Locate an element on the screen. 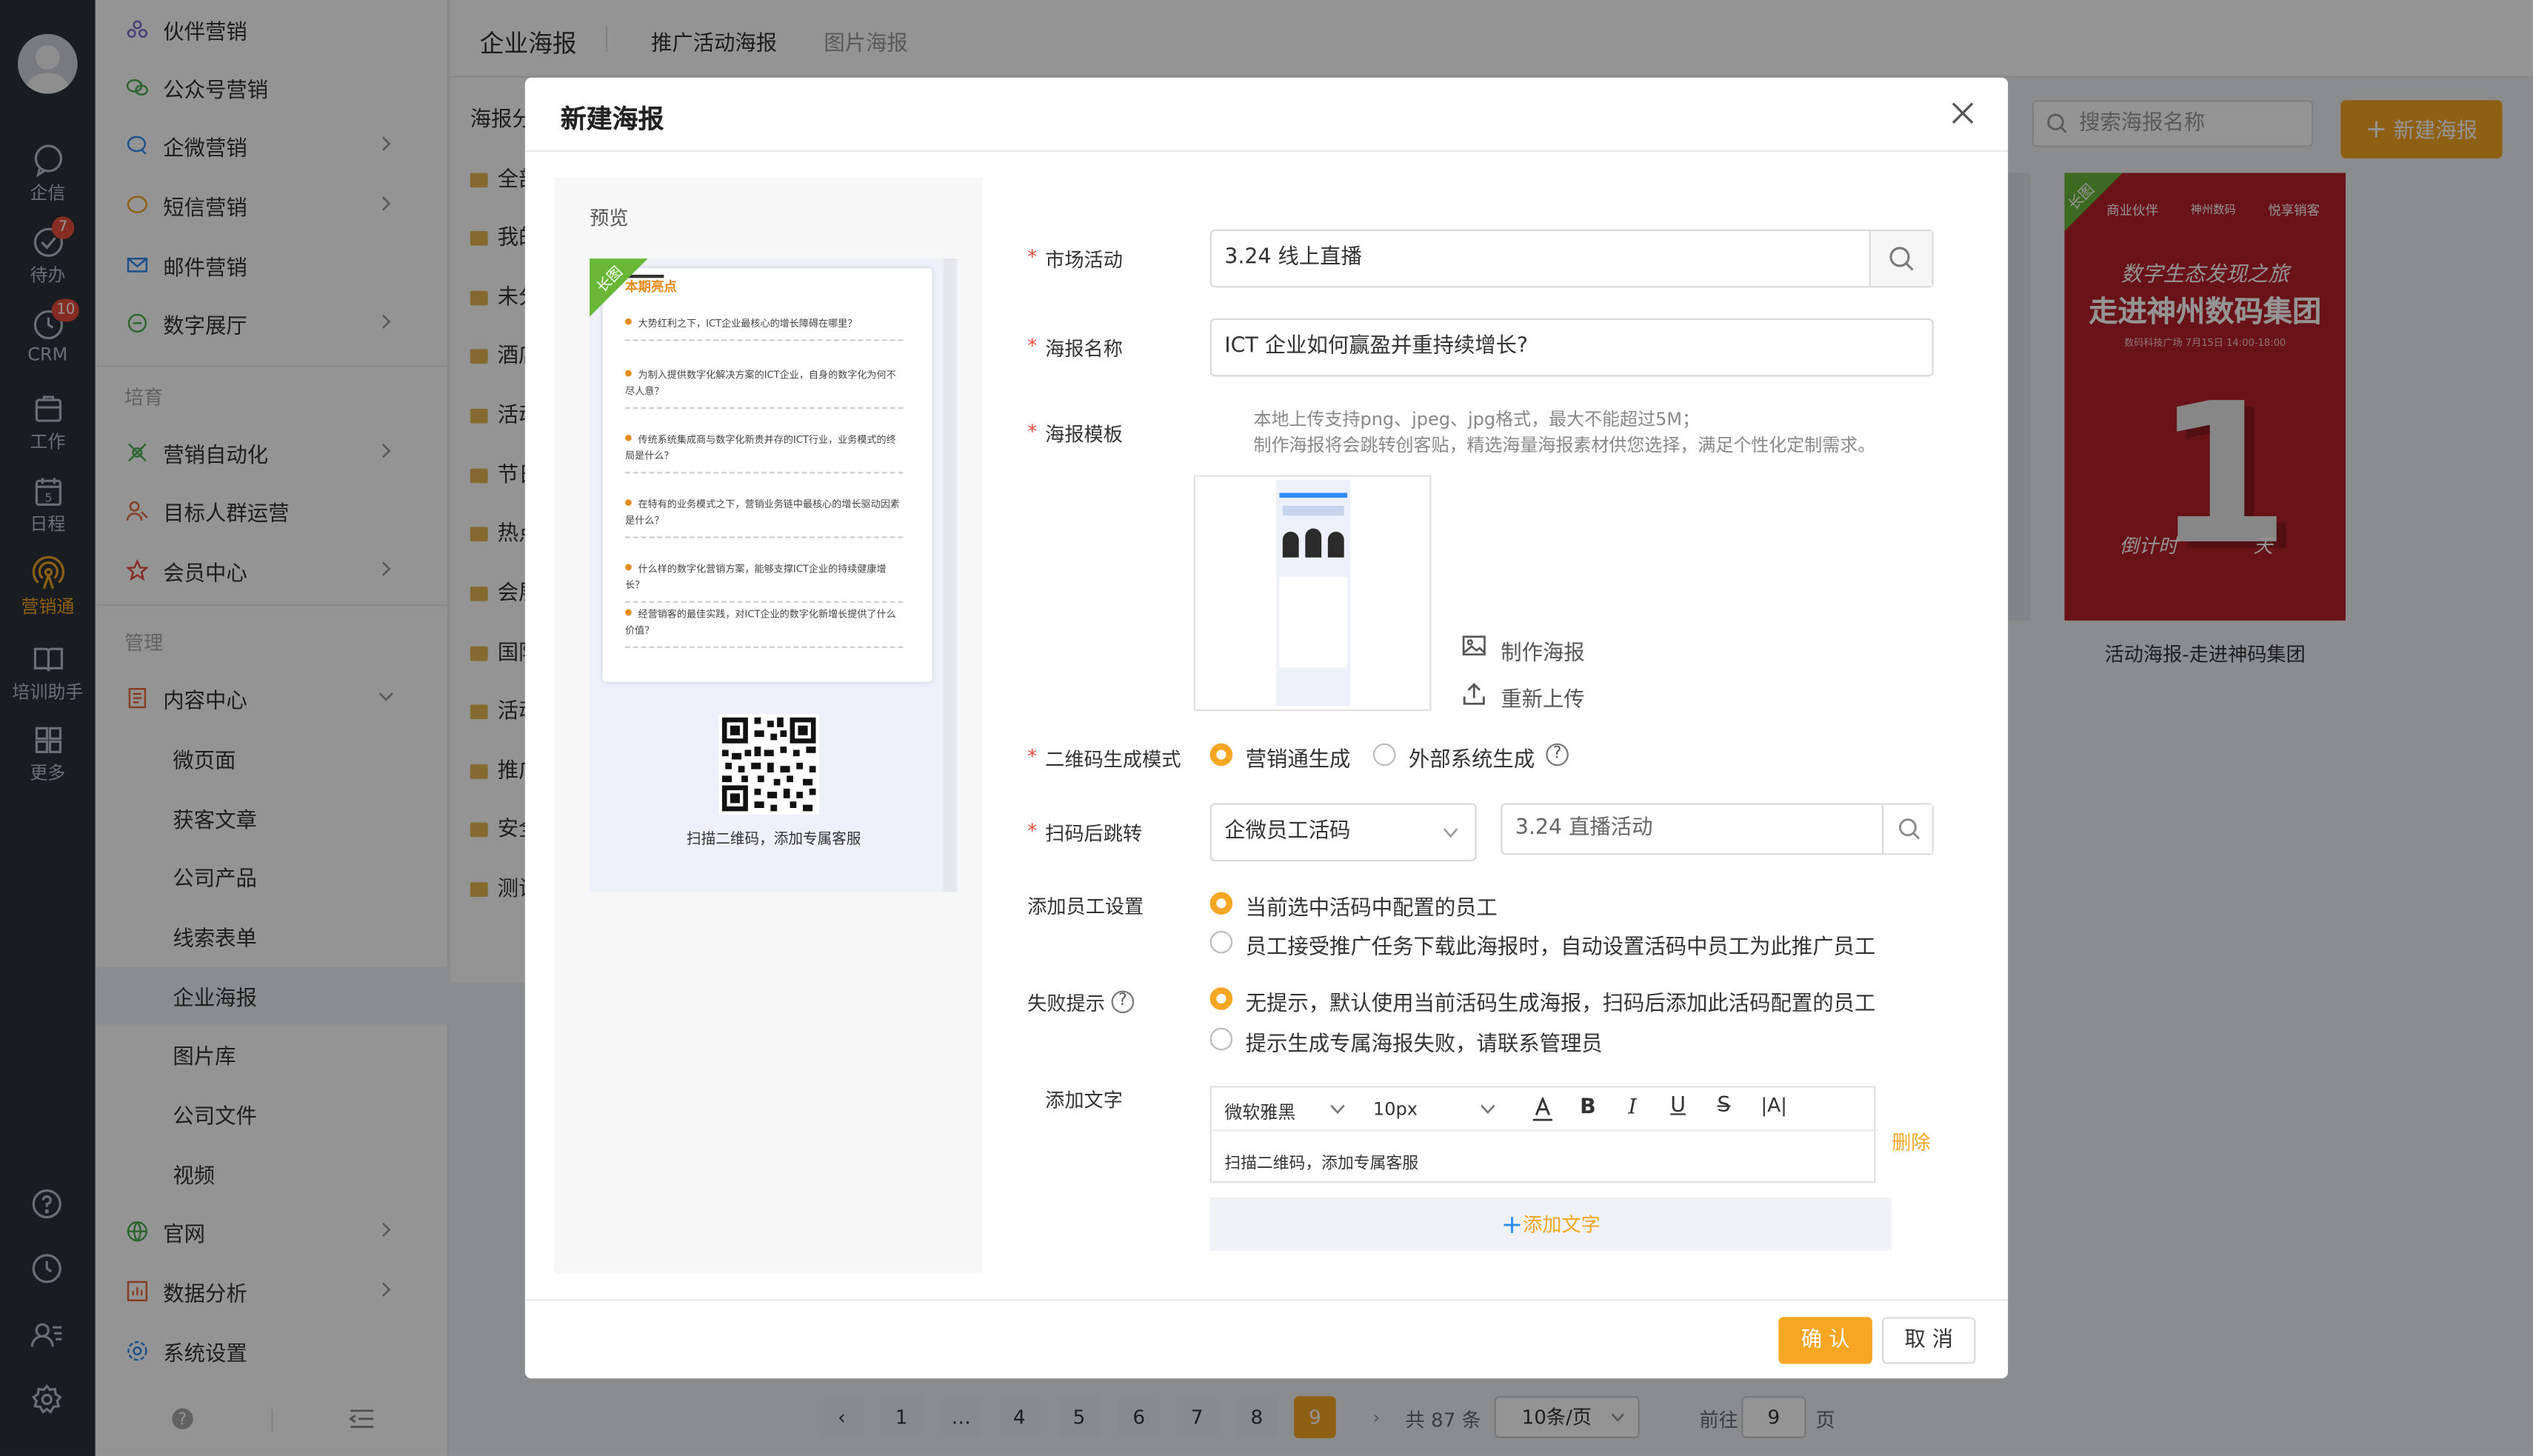 The image size is (2533, 1456). font-color-icon is located at coordinates (1543, 1109).